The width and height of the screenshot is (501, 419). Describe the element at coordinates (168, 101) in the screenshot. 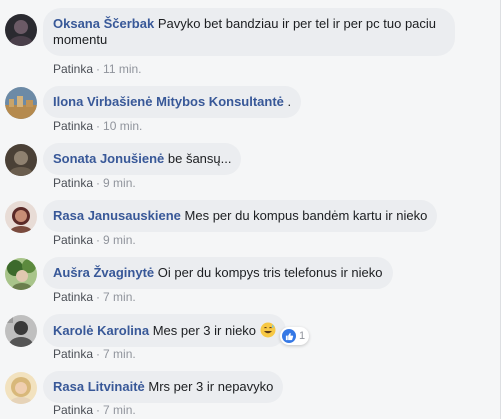

I see `comment-author: Ilona Virbašienė Mitybos Konsultantė` at that location.